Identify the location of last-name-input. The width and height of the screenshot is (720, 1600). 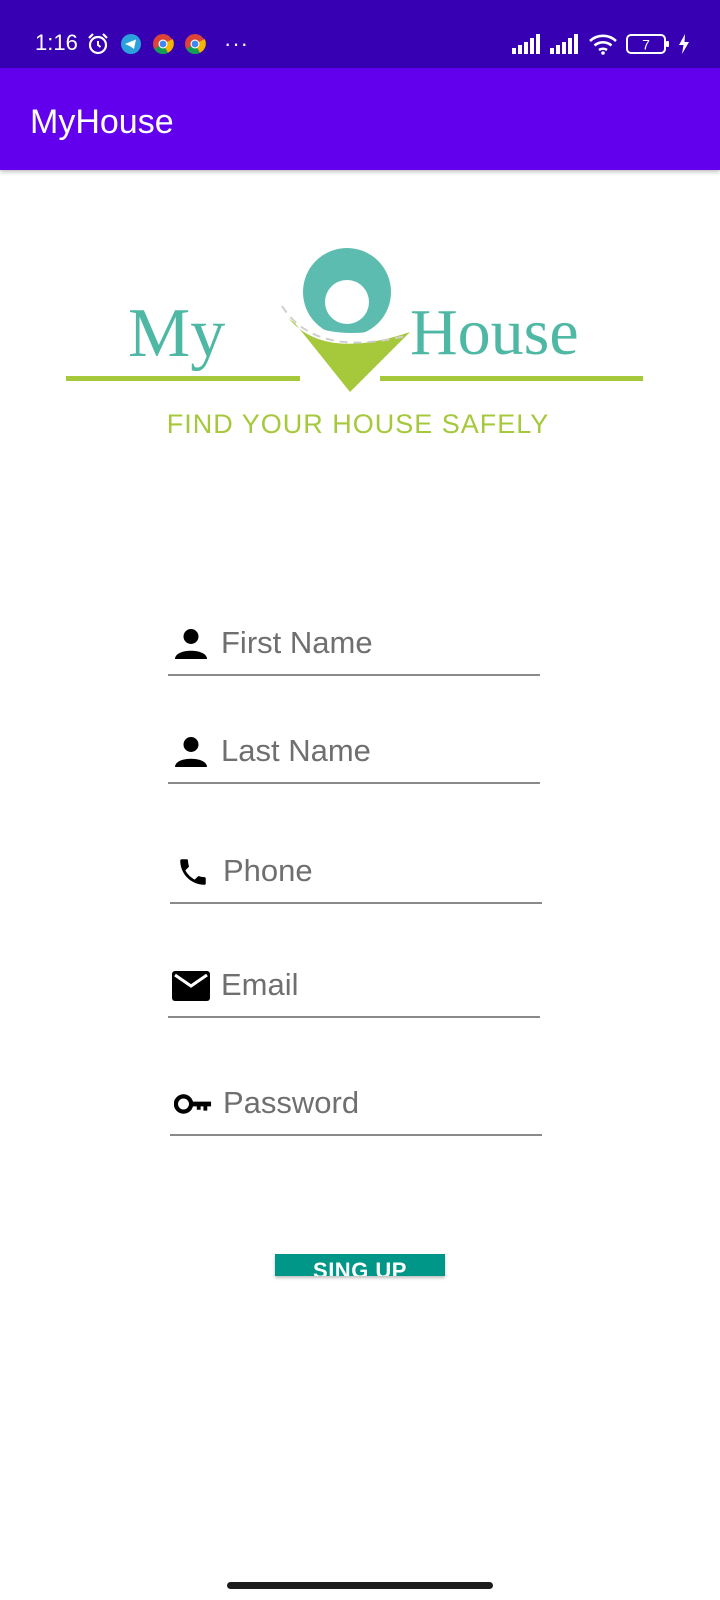
(376, 751).